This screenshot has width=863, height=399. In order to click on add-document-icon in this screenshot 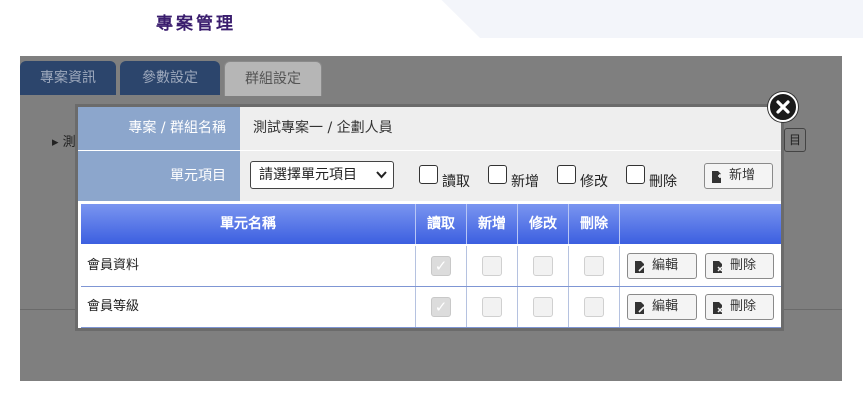, I will do `click(717, 176)`.